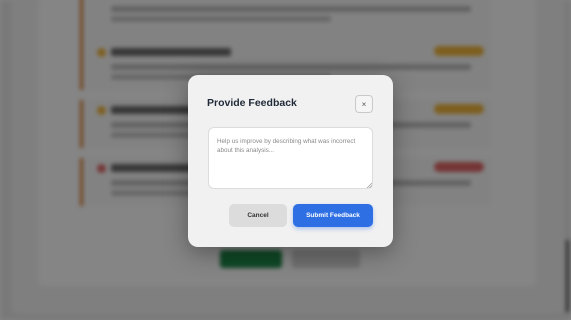 The width and height of the screenshot is (571, 320). Describe the element at coordinates (252, 103) in the screenshot. I see `modal-title: Provide Feedback` at that location.